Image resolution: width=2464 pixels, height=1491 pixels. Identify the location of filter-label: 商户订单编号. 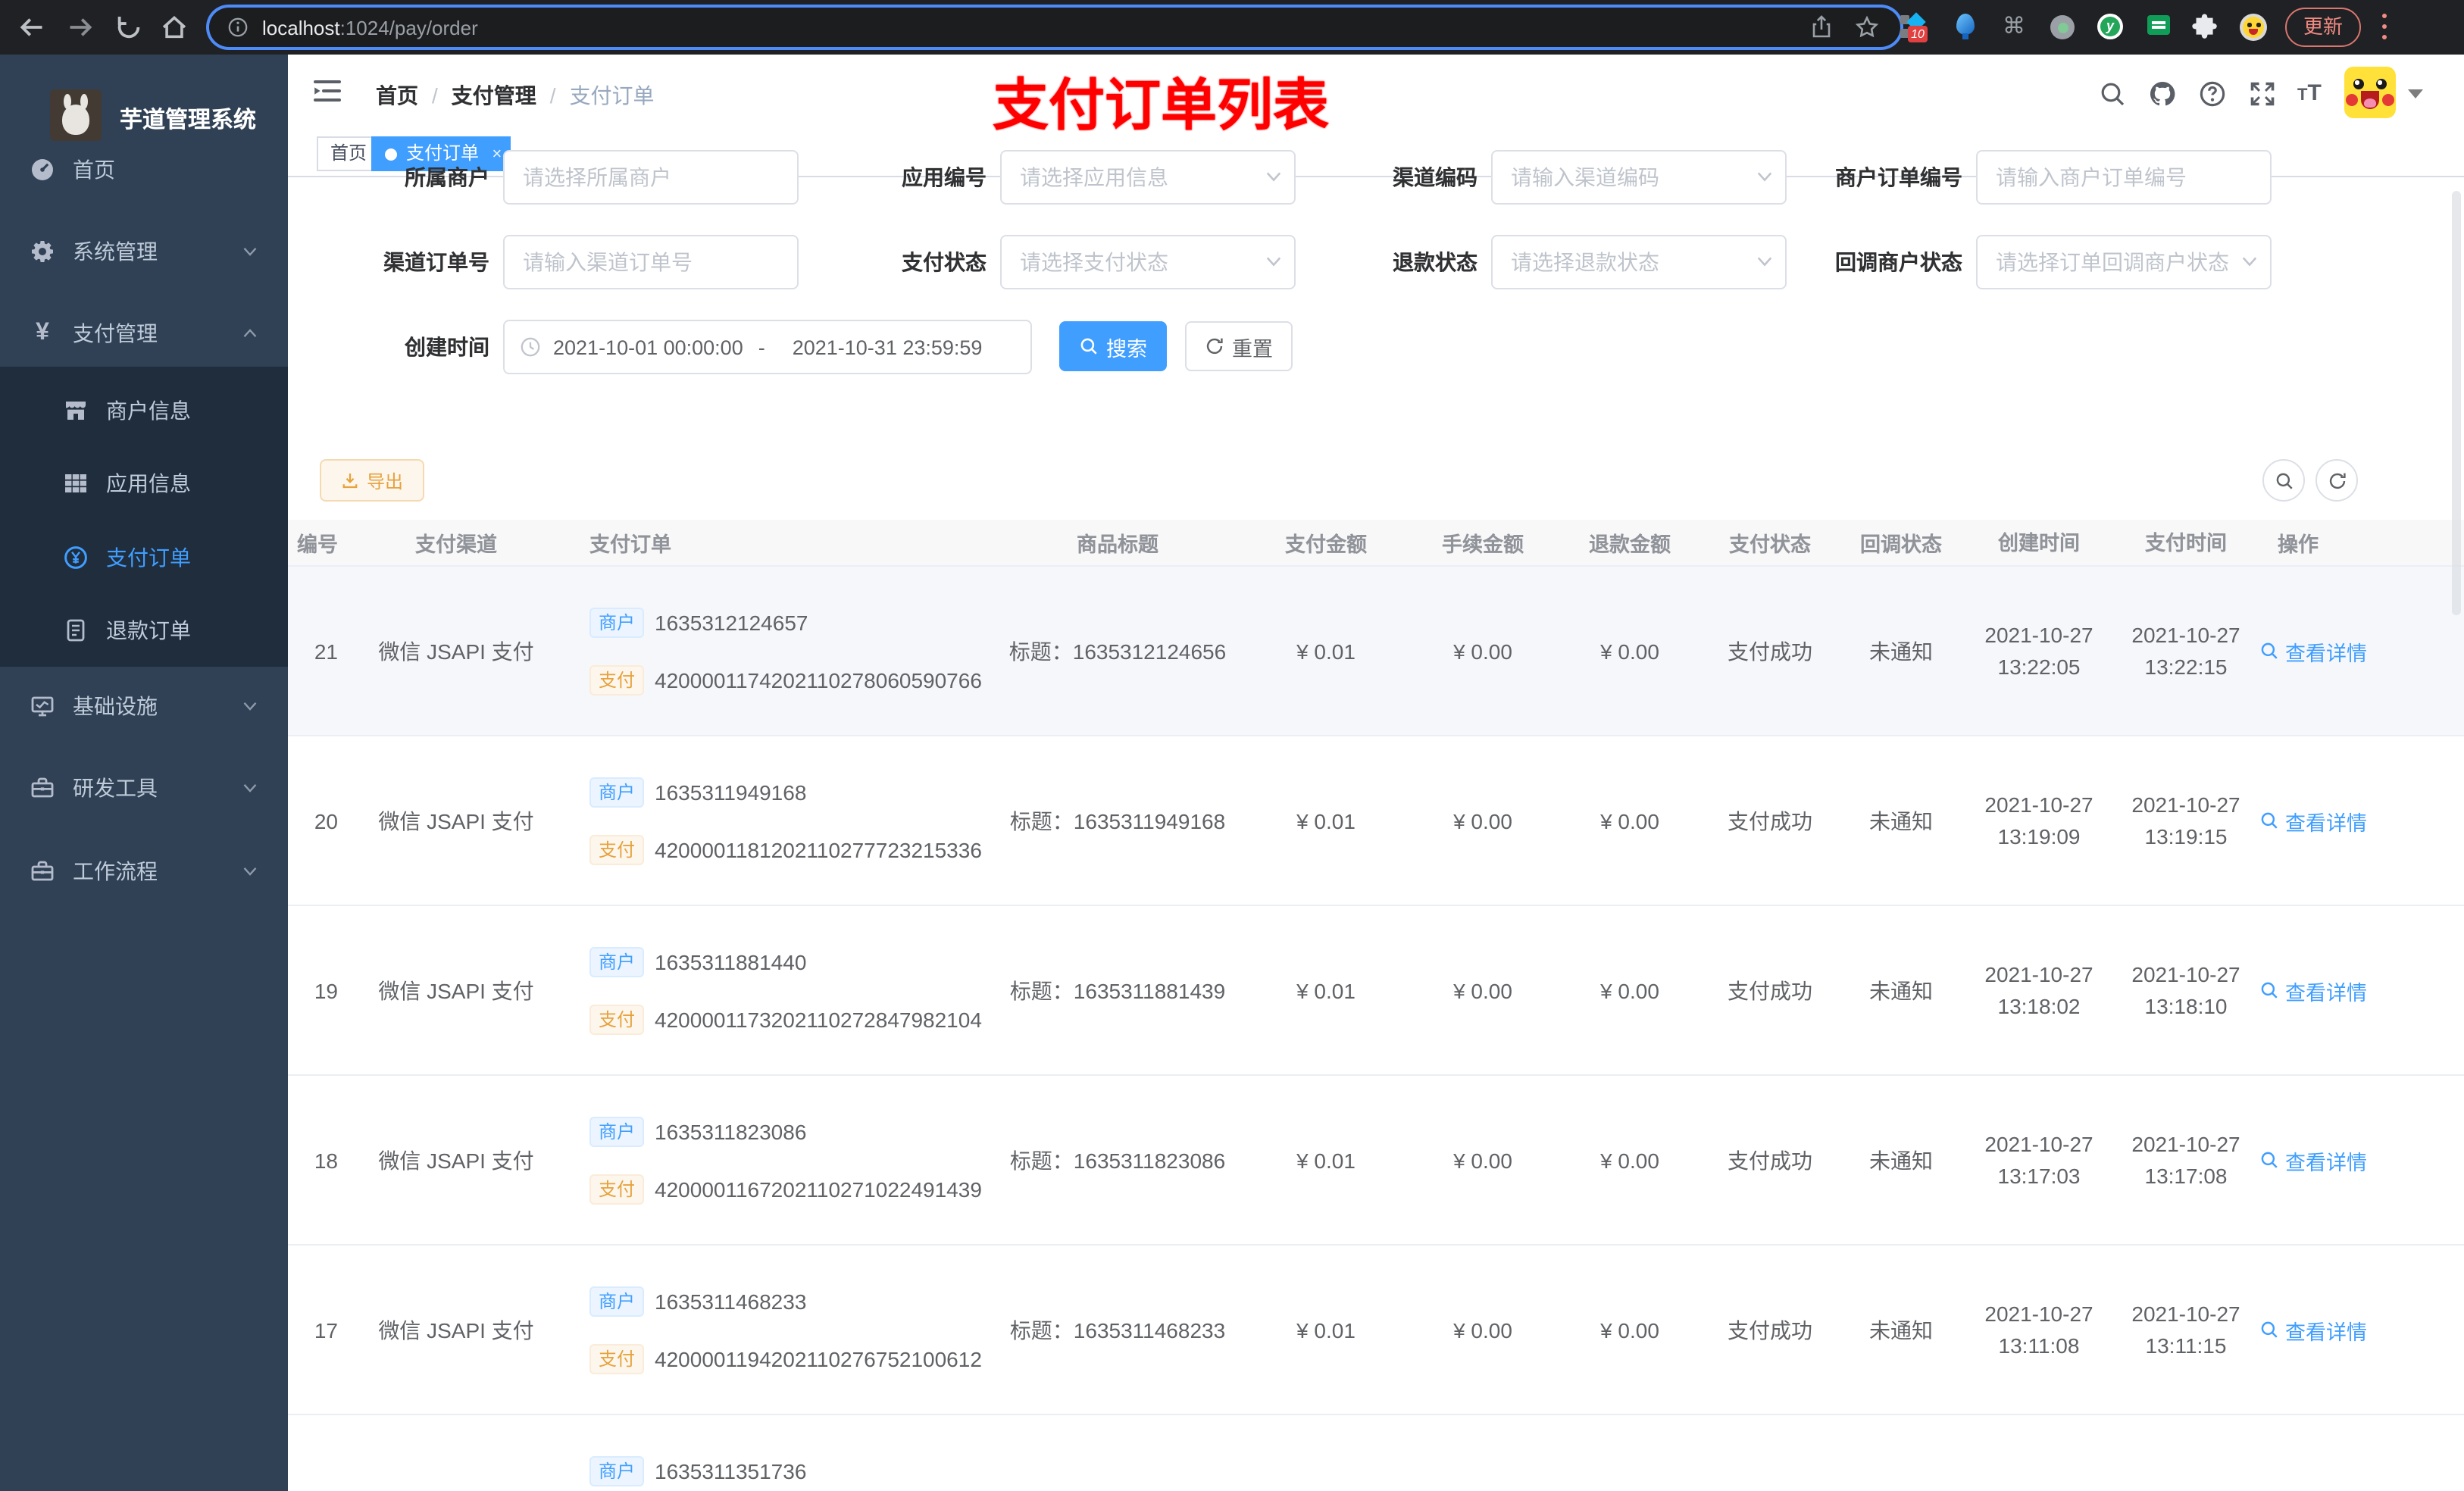
(1898, 177).